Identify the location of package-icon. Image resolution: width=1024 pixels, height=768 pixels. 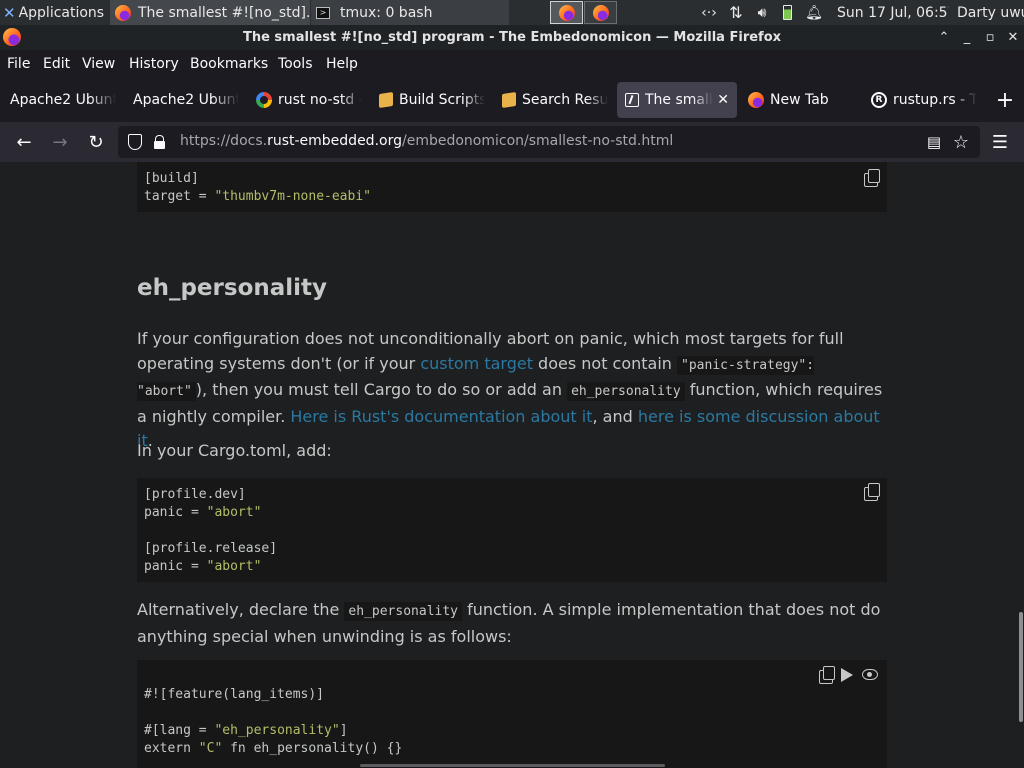
(509, 100).